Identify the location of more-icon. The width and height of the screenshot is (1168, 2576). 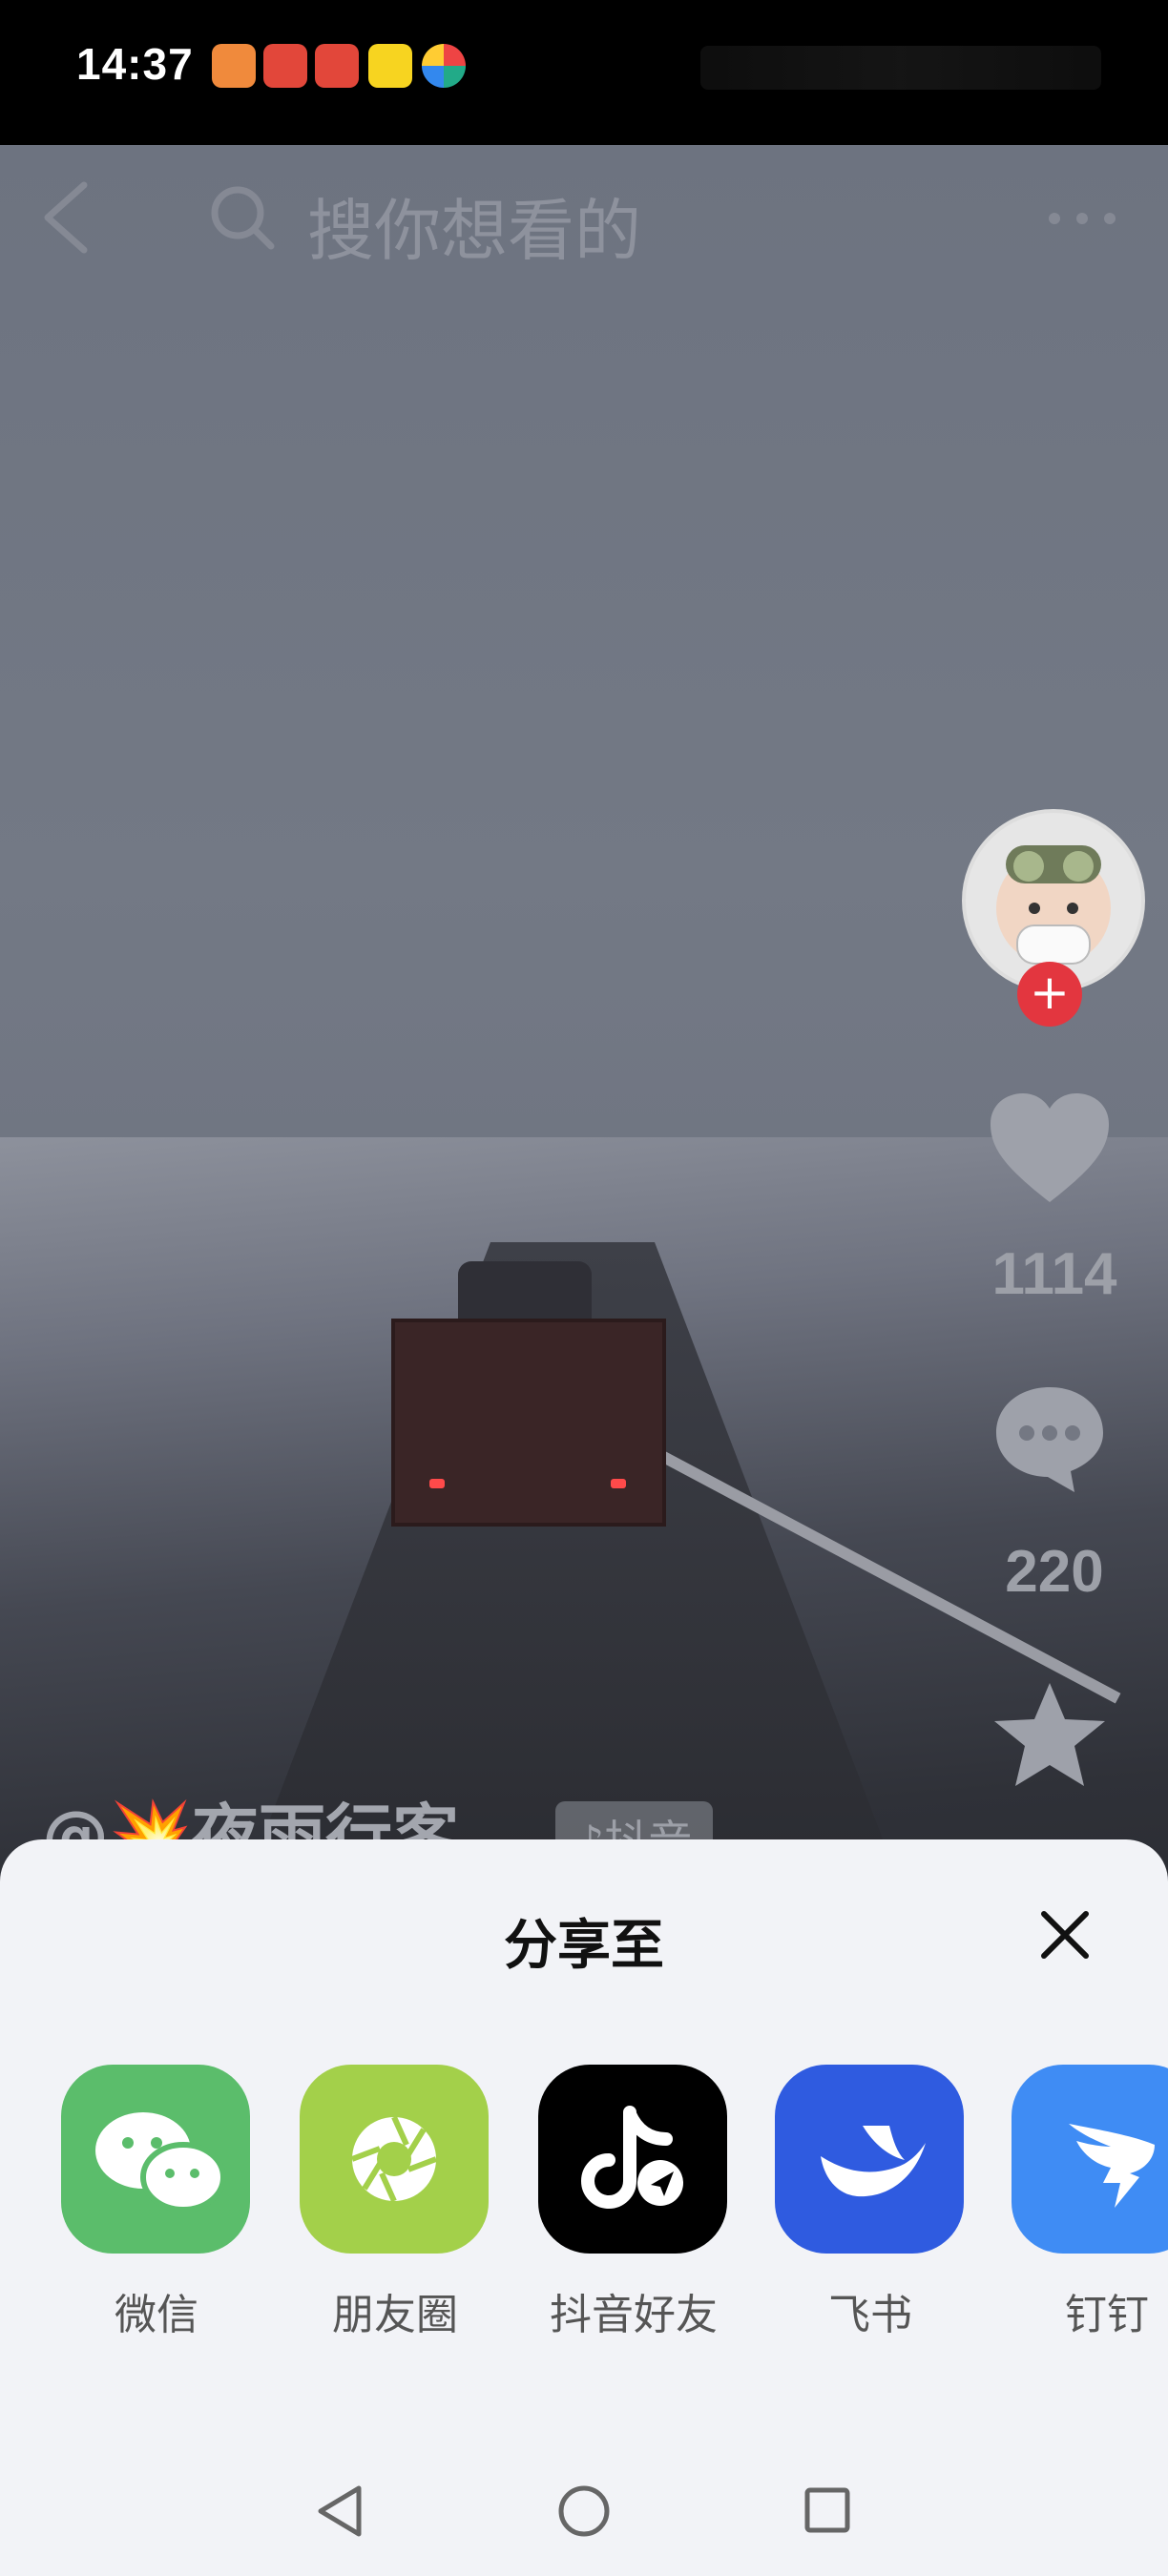
(1082, 218).